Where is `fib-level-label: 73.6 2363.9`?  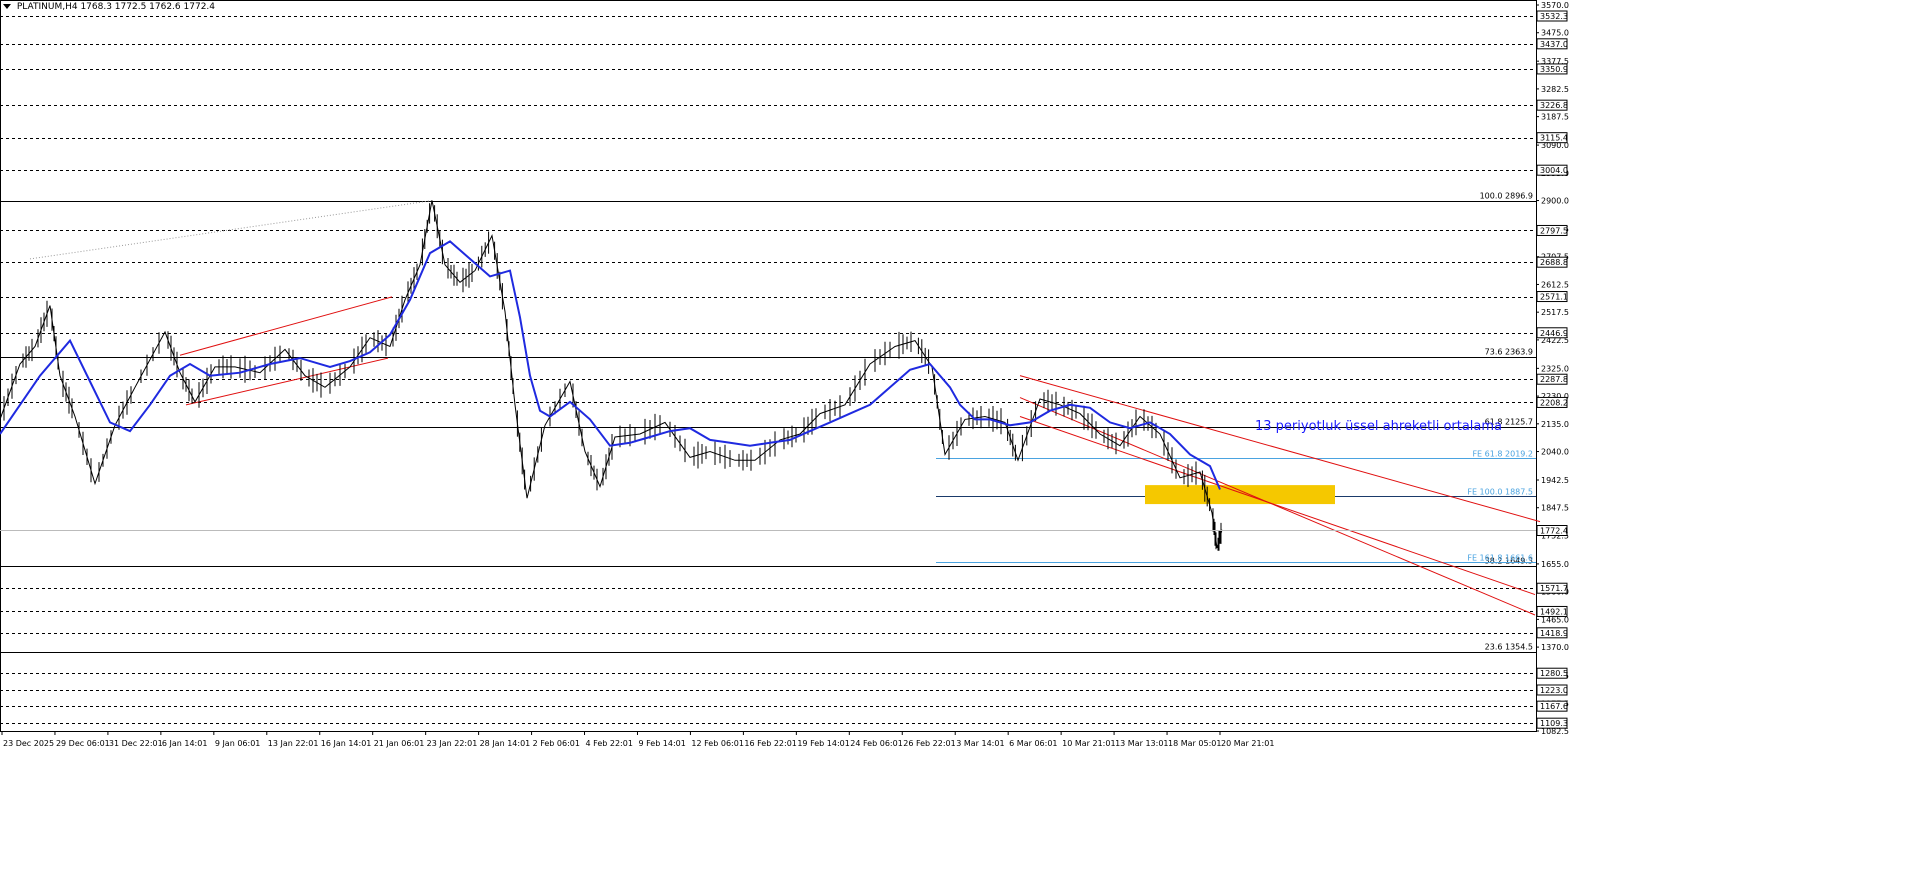 fib-level-label: 73.6 2363.9 is located at coordinates (1509, 352).